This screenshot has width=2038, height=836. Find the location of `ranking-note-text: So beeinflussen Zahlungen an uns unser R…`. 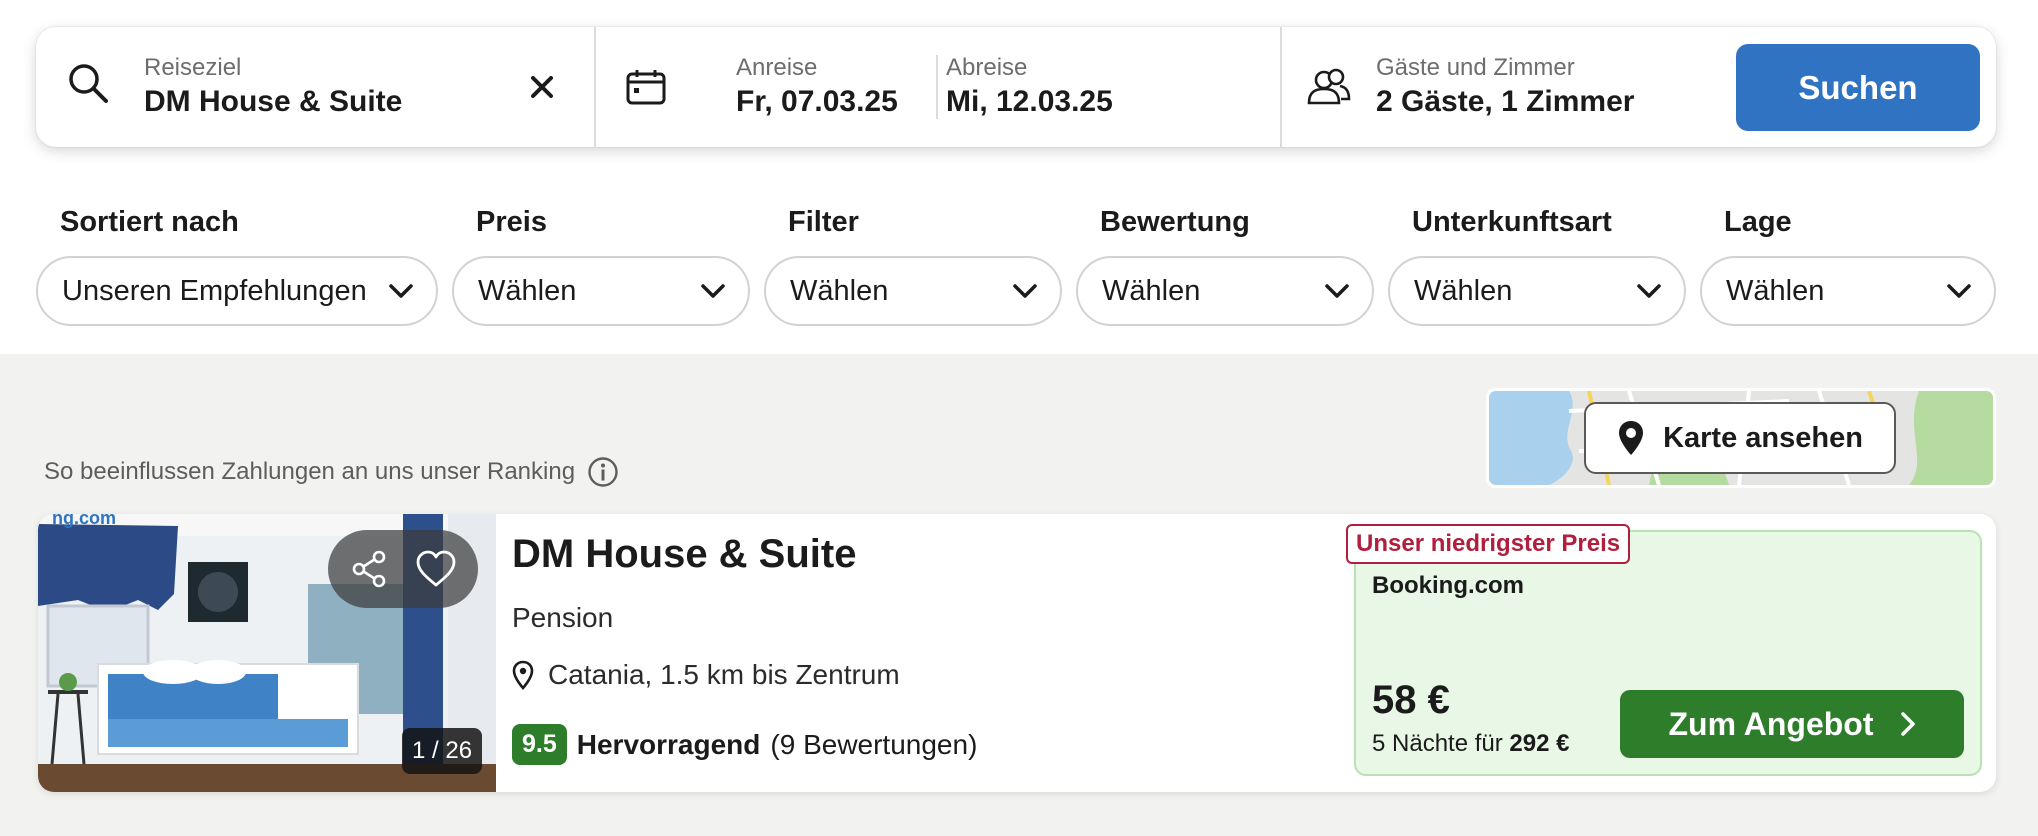

ranking-note-text: So beeinflussen Zahlungen an uns unser R… is located at coordinates (310, 471).